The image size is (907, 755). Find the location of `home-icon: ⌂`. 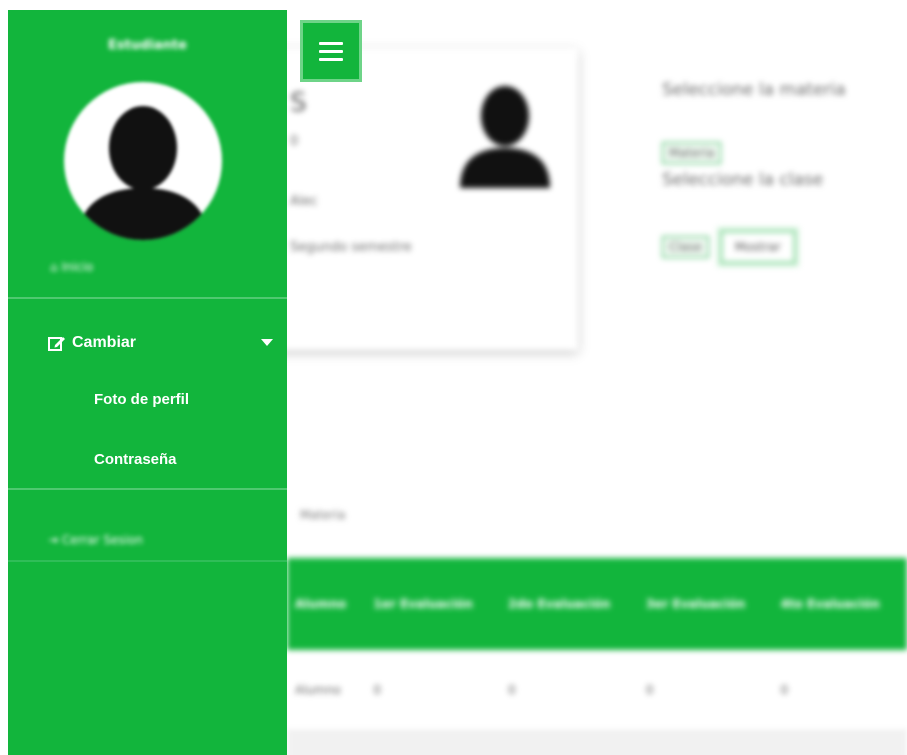

home-icon: ⌂ is located at coordinates (56, 267).